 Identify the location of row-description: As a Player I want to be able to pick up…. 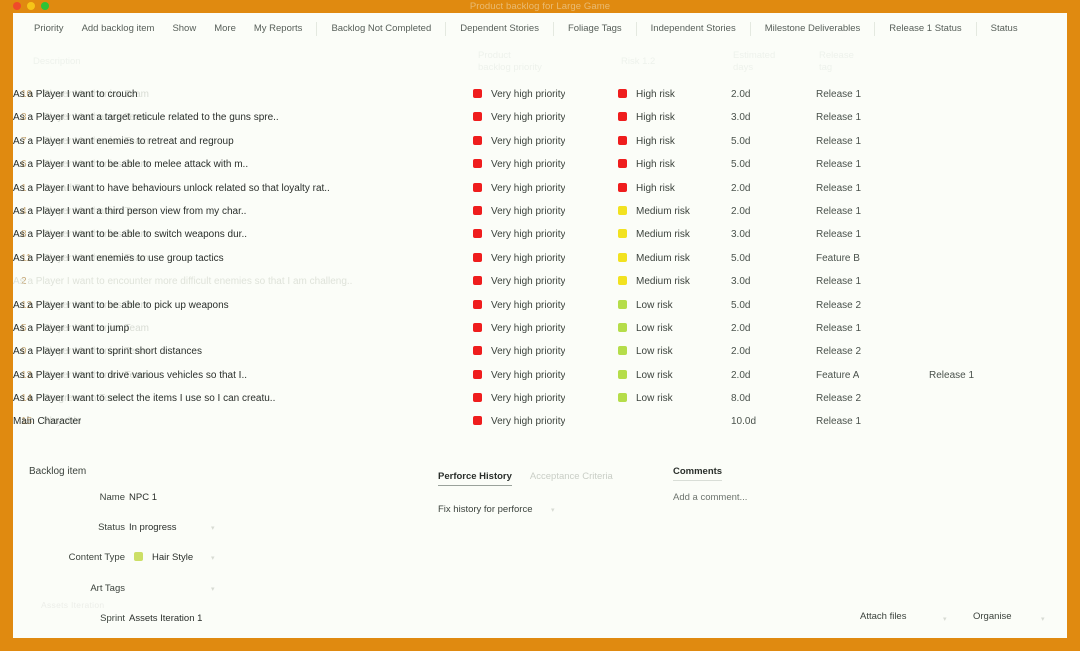
(121, 305).